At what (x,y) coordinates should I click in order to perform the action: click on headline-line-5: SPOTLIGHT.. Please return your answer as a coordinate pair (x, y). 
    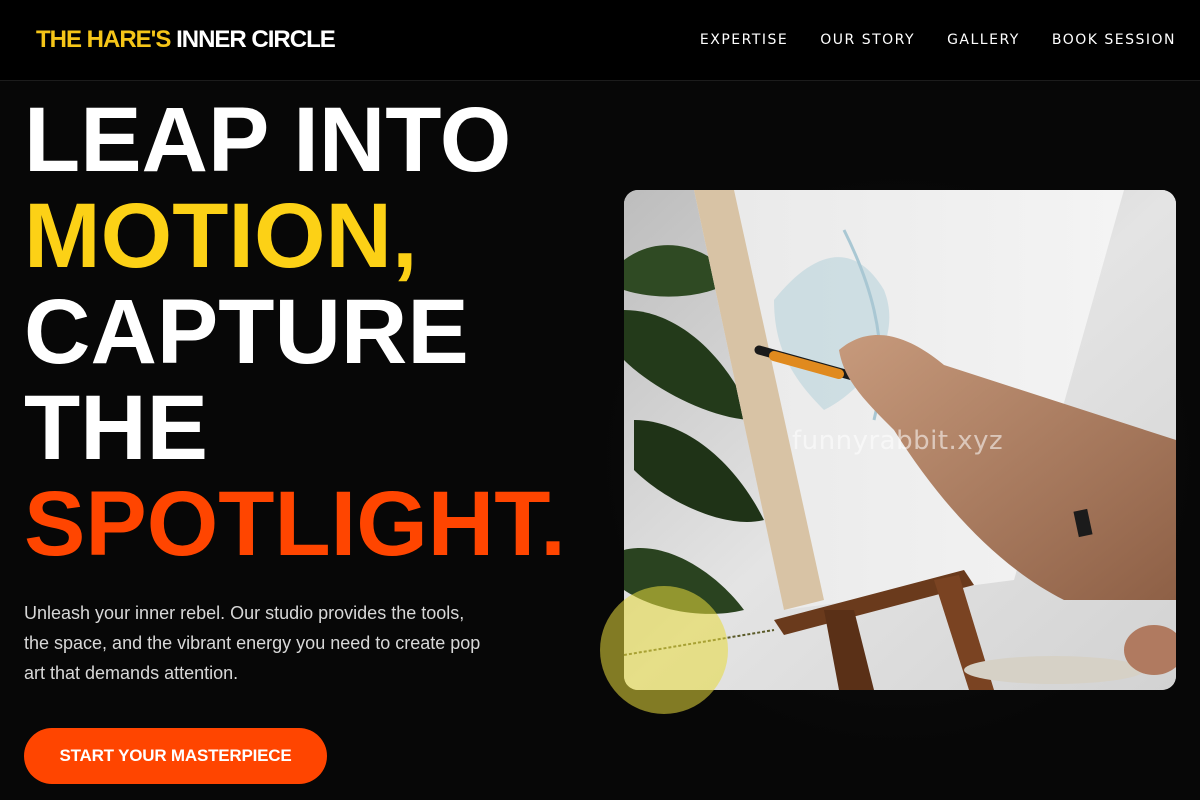
    Looking at the image, I should click on (295, 524).